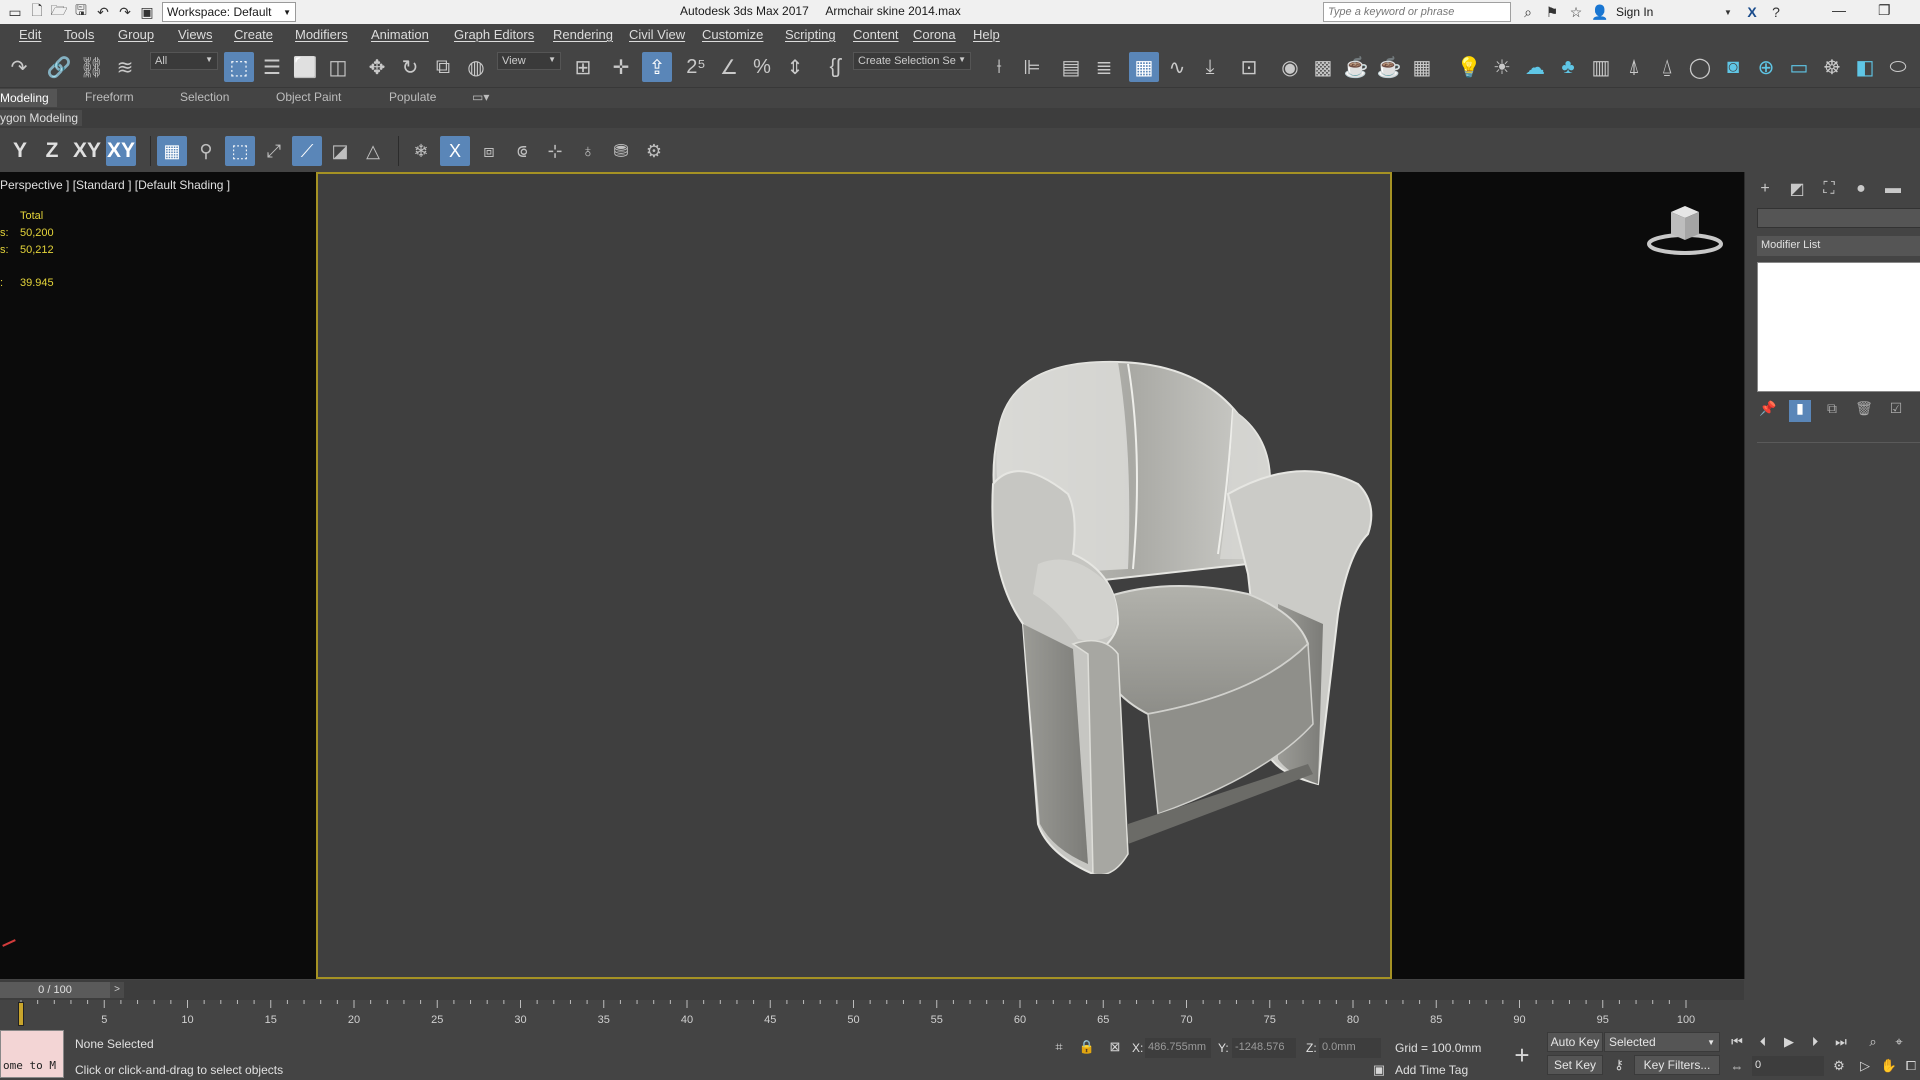  I want to click on corona-frame-icon: ◧, so click(1865, 67).